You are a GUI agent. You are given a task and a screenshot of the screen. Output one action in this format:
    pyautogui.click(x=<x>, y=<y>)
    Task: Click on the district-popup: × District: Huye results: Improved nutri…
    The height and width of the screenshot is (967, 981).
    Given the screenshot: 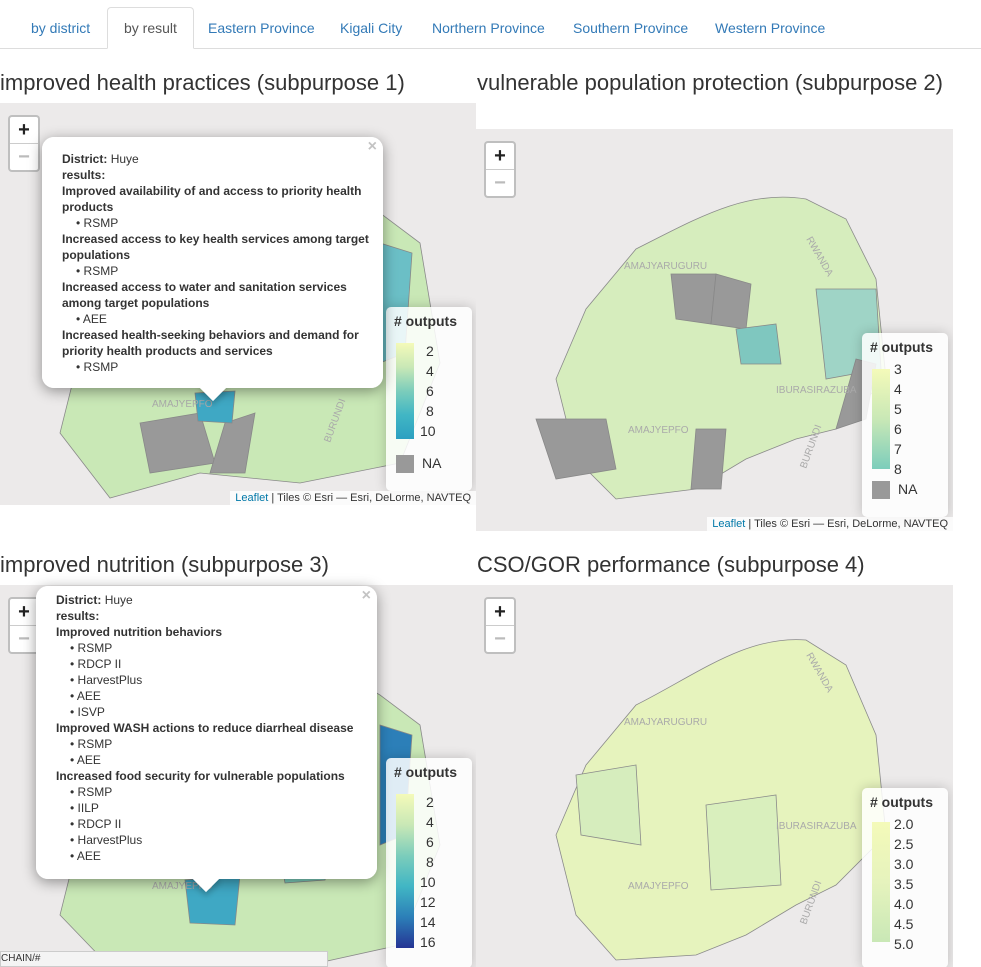 What is the action you would take?
    pyautogui.click(x=206, y=739)
    